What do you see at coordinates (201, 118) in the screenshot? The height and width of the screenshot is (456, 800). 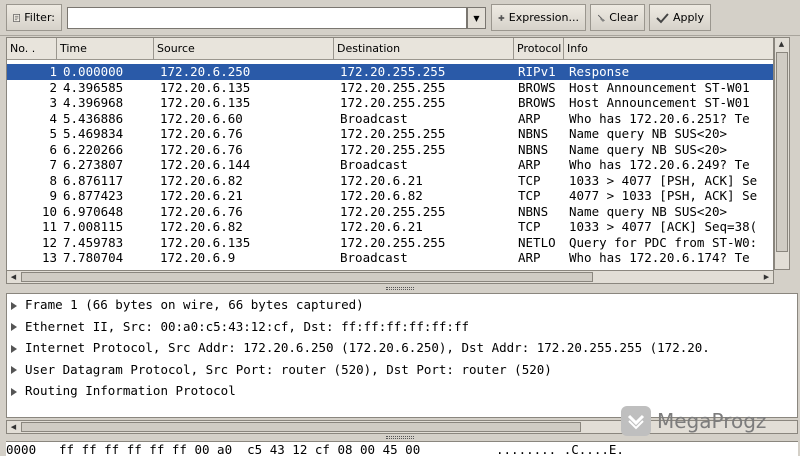 I see `packet-source: 172.20.6.60` at bounding box center [201, 118].